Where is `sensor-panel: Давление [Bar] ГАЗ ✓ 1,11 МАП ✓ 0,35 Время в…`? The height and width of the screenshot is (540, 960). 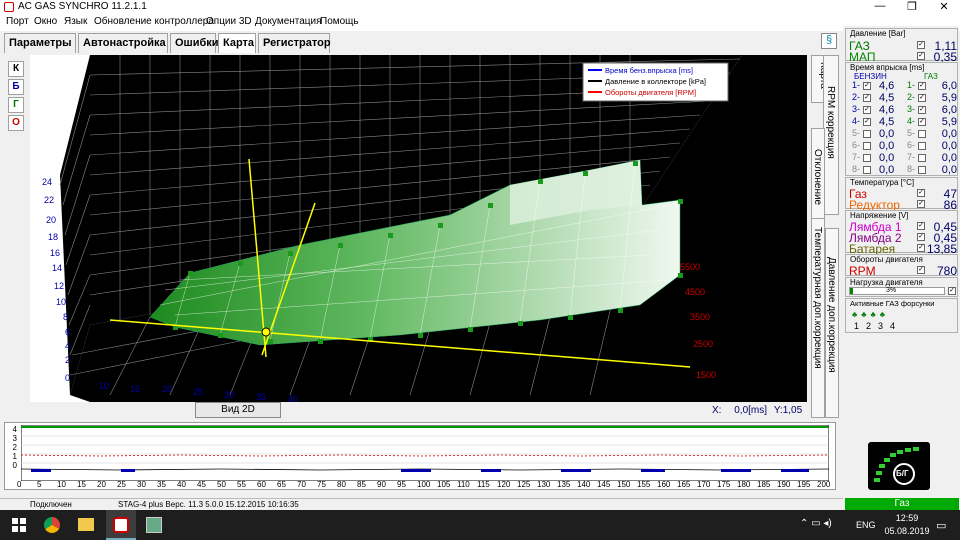 sensor-panel: Давление [Bar] ГАЗ ✓ 1,11 МАП ✓ 0,35 Время в… is located at coordinates (901, 268).